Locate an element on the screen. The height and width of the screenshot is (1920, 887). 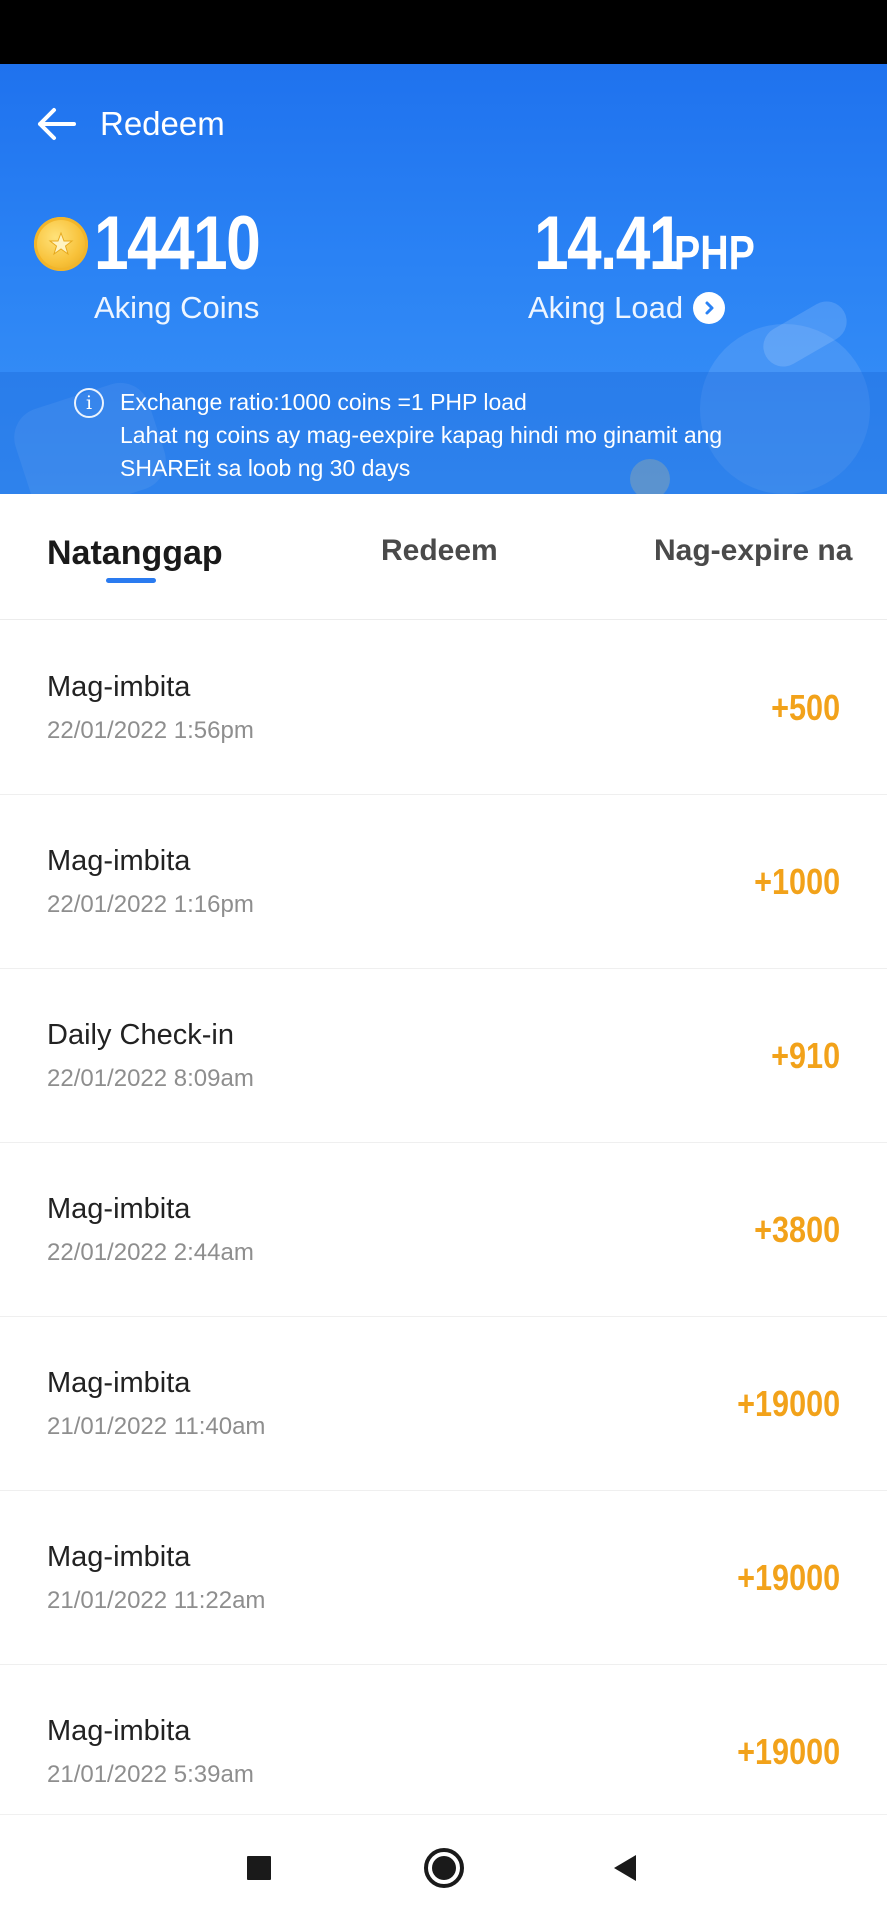
list-item: Mag-imbita 21/01/2022 11:22am +19000 is located at coordinates (443, 1578).